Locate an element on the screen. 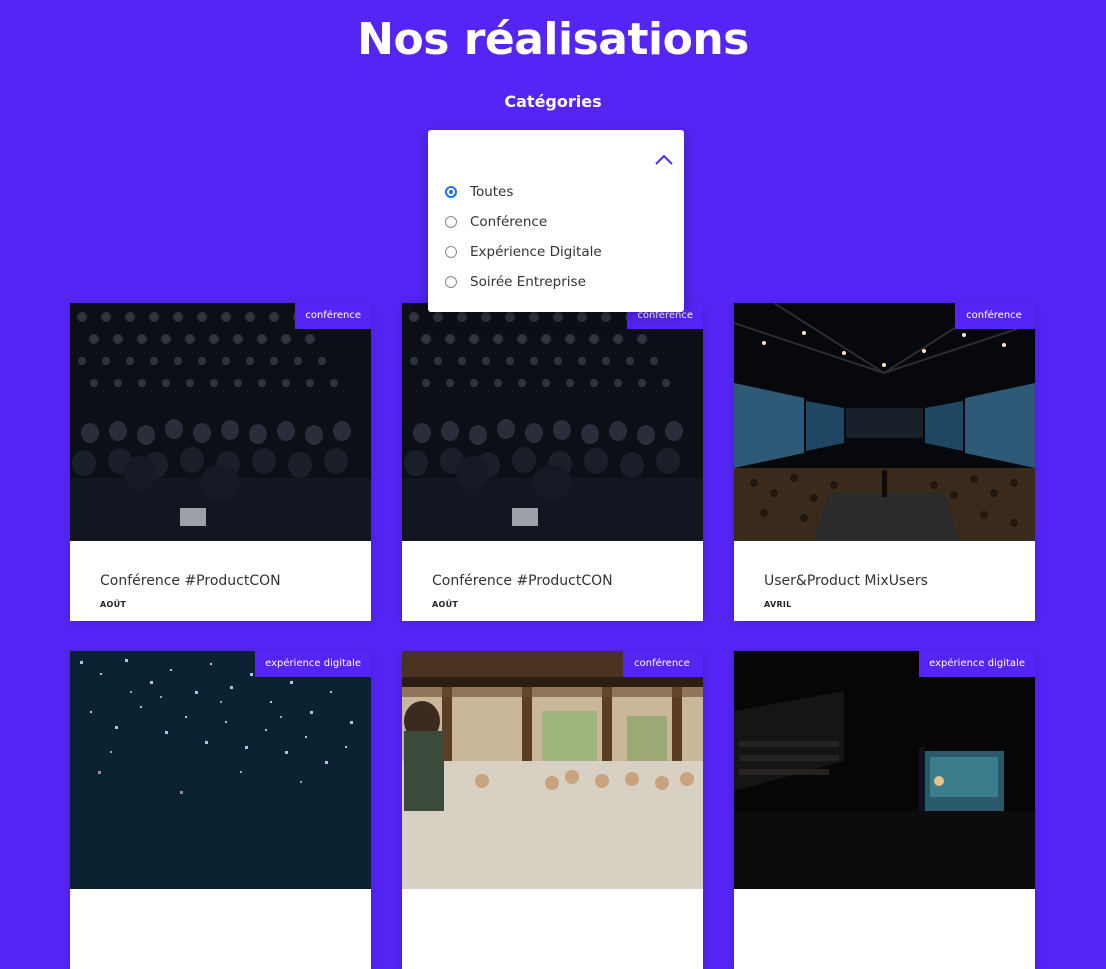 This screenshot has width=1106, height=969. radio-conference is located at coordinates (451, 222).